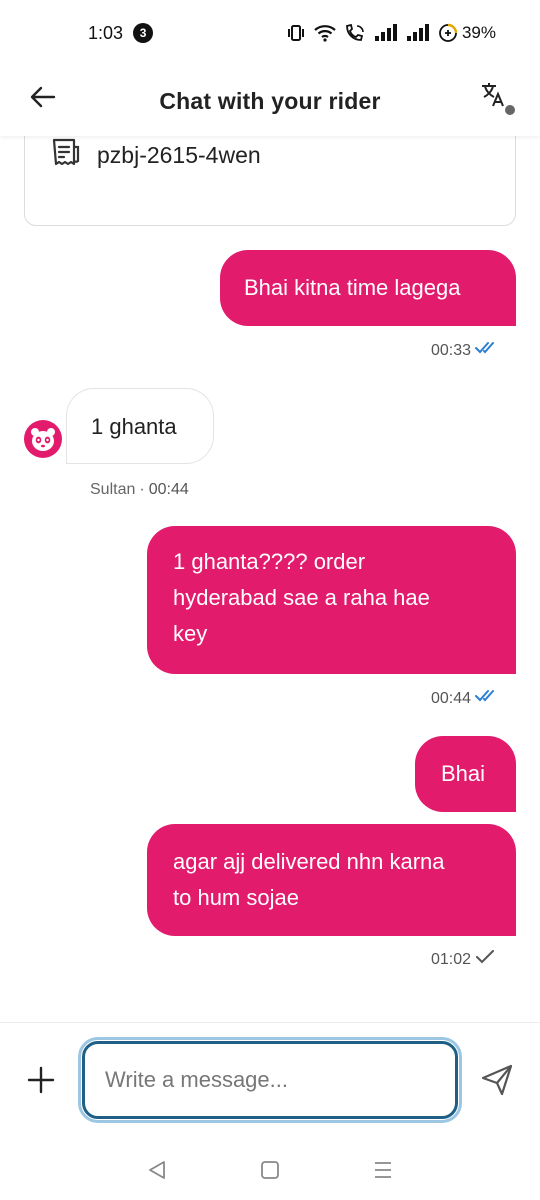  Describe the element at coordinates (113, 489) in the screenshot. I see `sender-name: Sultan` at that location.